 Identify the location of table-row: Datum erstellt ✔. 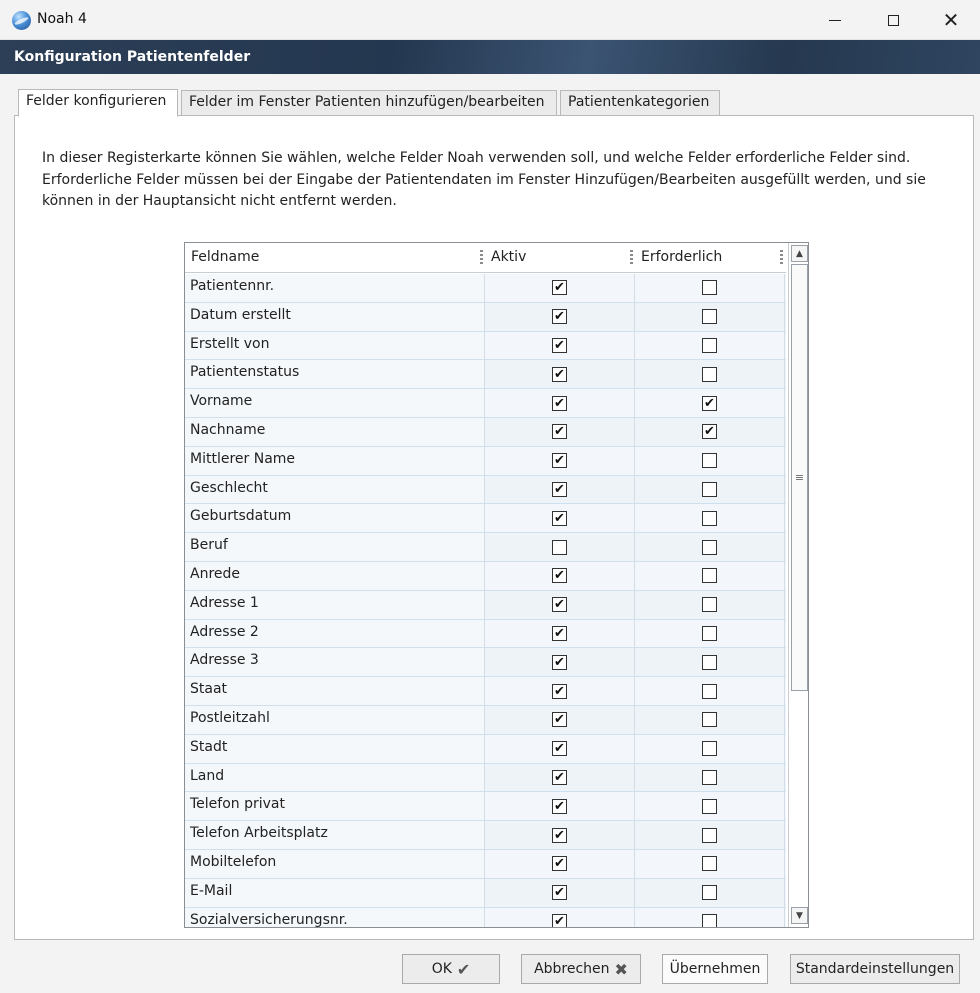
(485, 317).